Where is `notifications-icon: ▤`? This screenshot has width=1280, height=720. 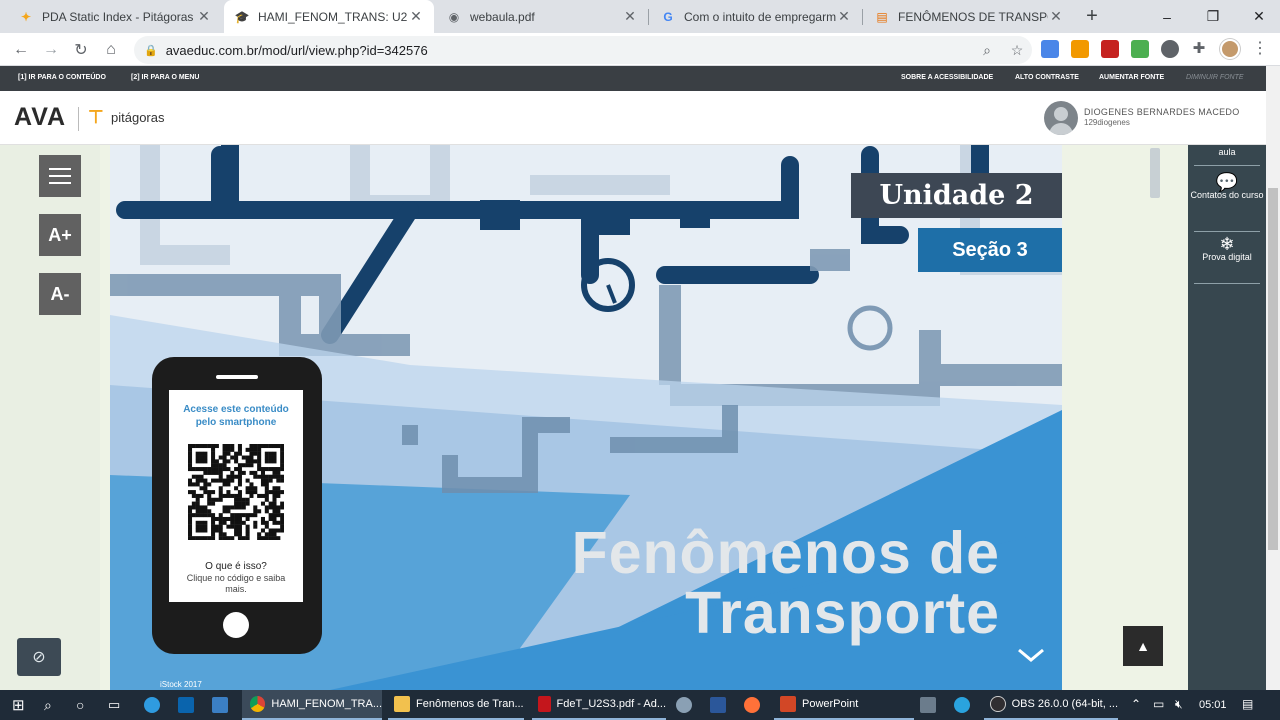
notifications-icon: ▤ is located at coordinates (1247, 704).